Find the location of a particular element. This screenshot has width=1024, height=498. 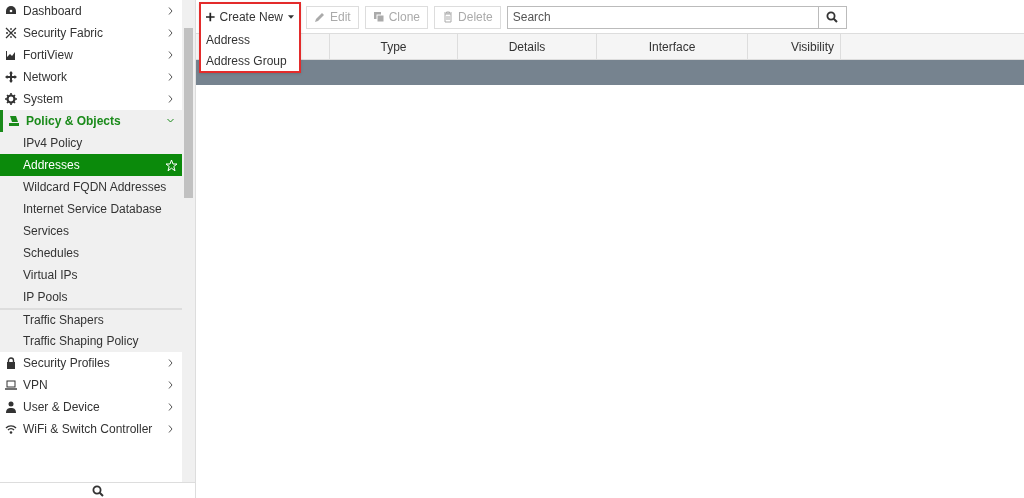

copy-icon is located at coordinates (378, 17).